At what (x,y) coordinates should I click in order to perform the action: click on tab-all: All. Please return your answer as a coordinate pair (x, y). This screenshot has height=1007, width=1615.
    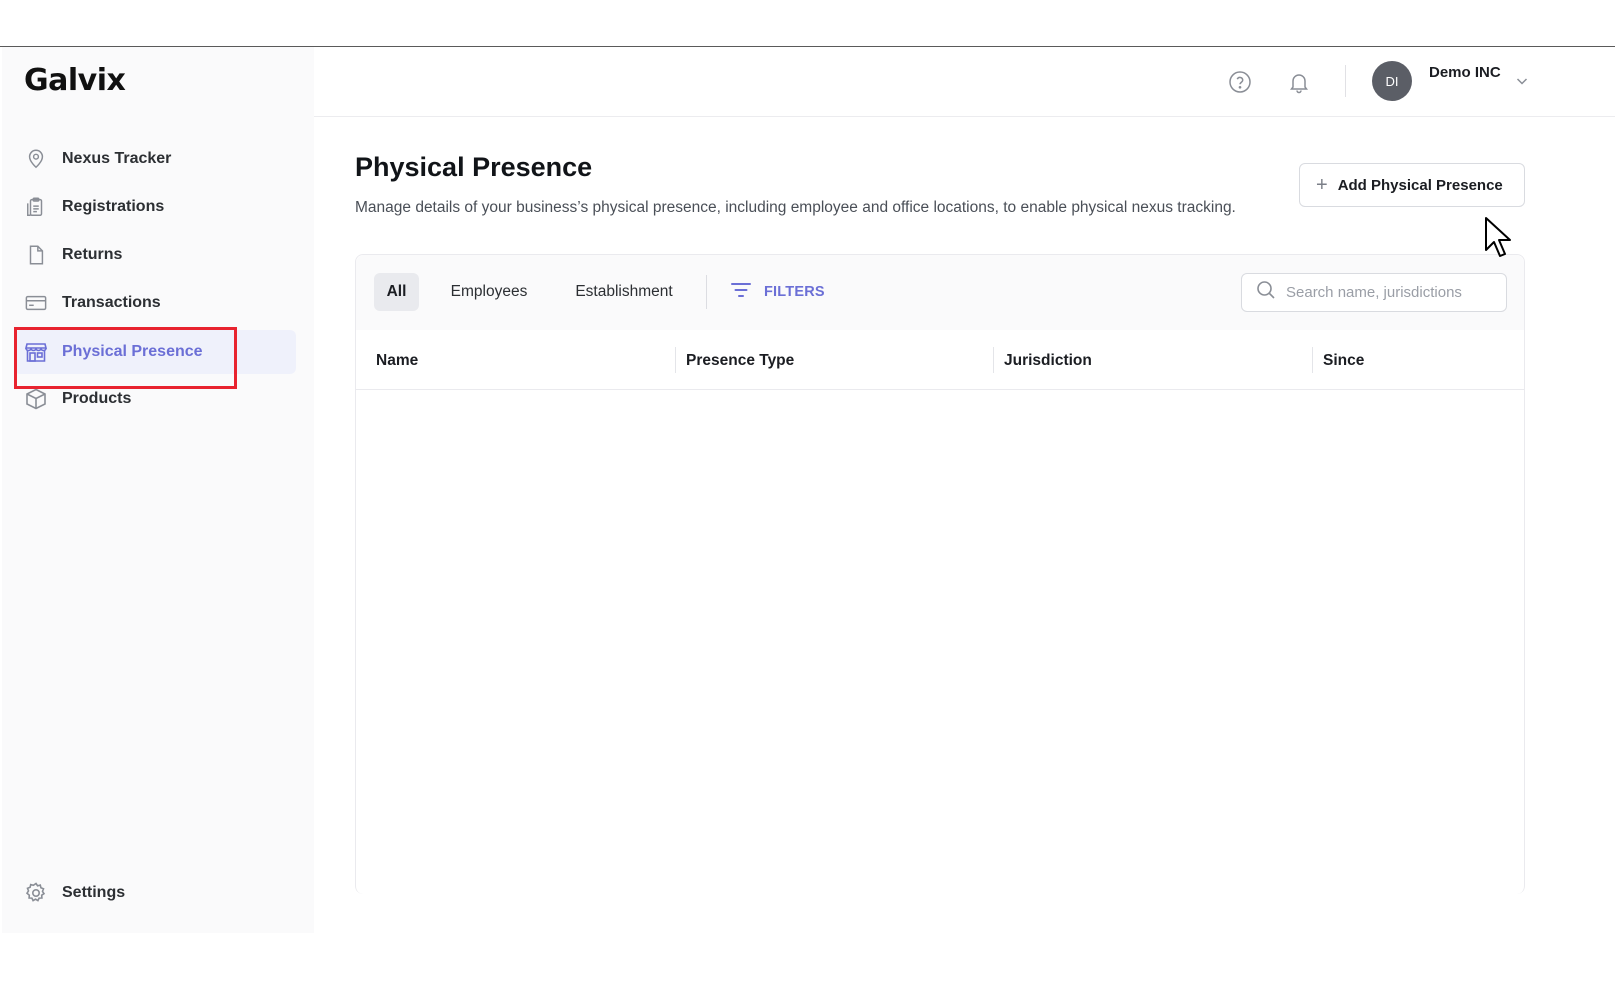
    Looking at the image, I should click on (396, 292).